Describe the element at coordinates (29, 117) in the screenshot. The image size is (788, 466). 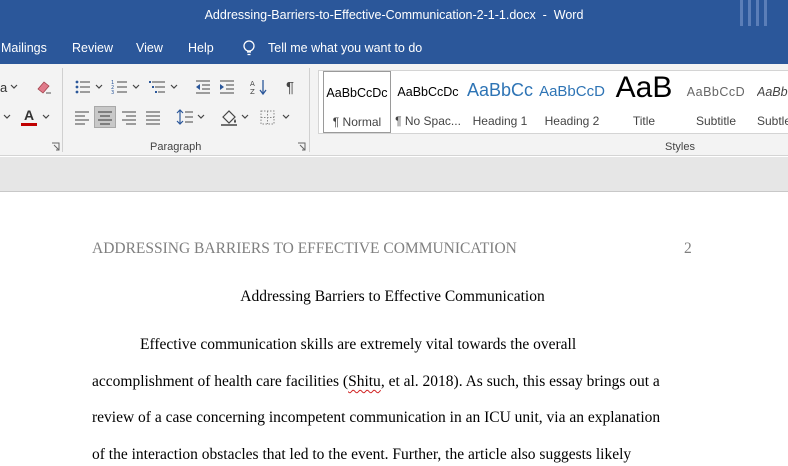
I see `font-color-button: A` at that location.